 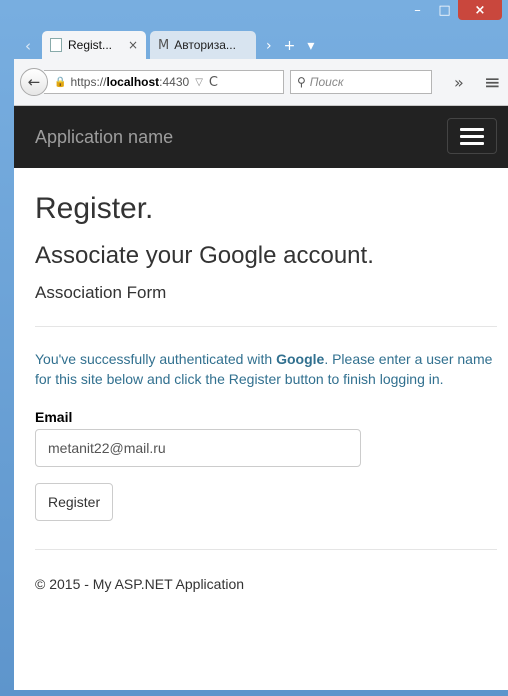 I want to click on footer-text: © 2015 - My ASP.NET Application, so click(x=140, y=584).